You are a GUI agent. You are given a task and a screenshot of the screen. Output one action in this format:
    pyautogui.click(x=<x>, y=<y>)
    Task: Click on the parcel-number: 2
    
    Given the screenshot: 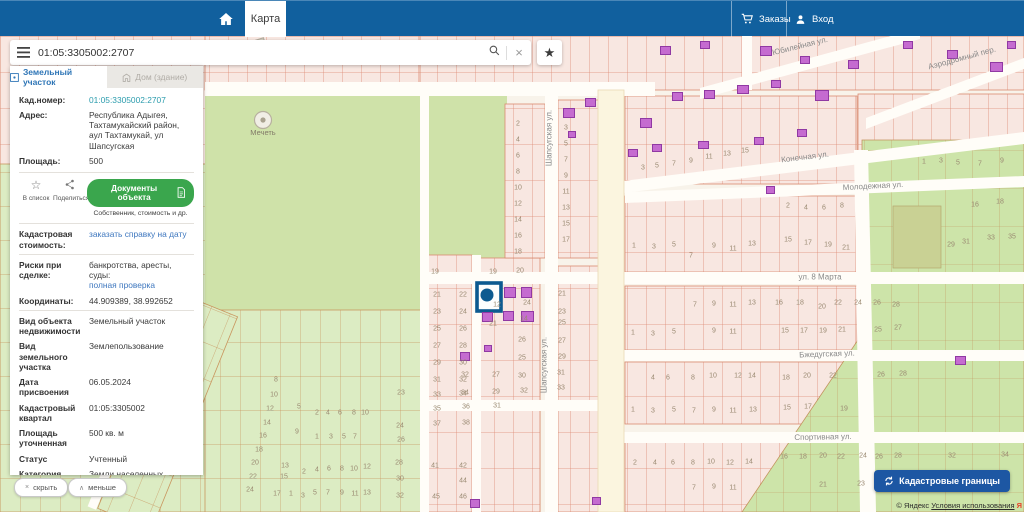 What is the action you would take?
    pyautogui.click(x=304, y=472)
    